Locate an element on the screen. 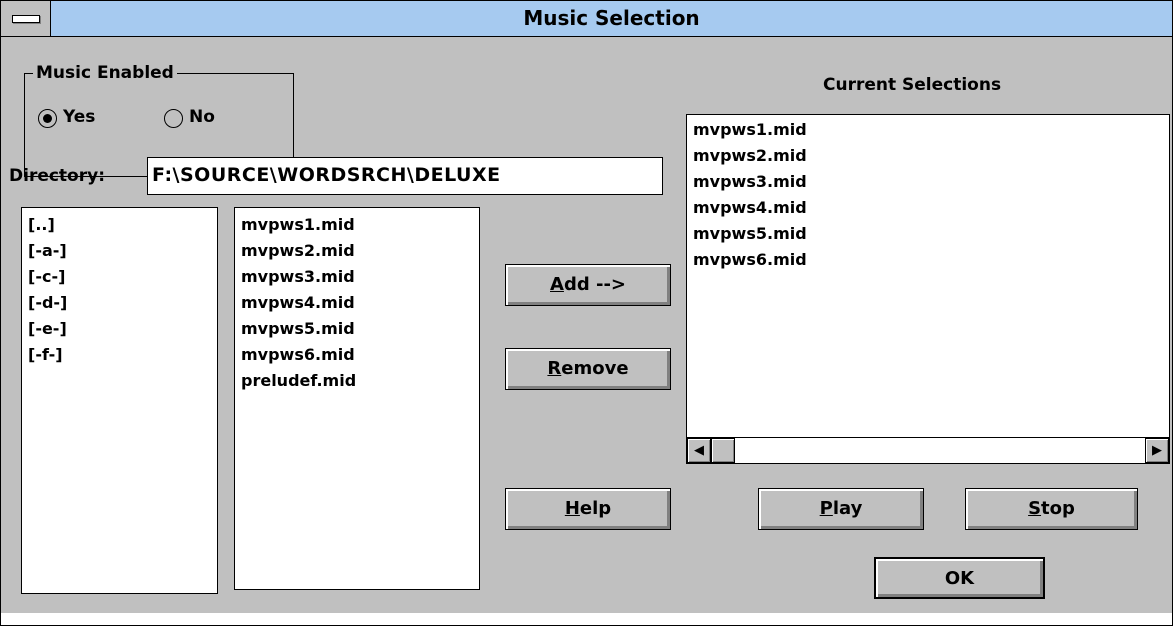 The width and height of the screenshot is (1173, 626). ok-button: OK is located at coordinates (959, 578).